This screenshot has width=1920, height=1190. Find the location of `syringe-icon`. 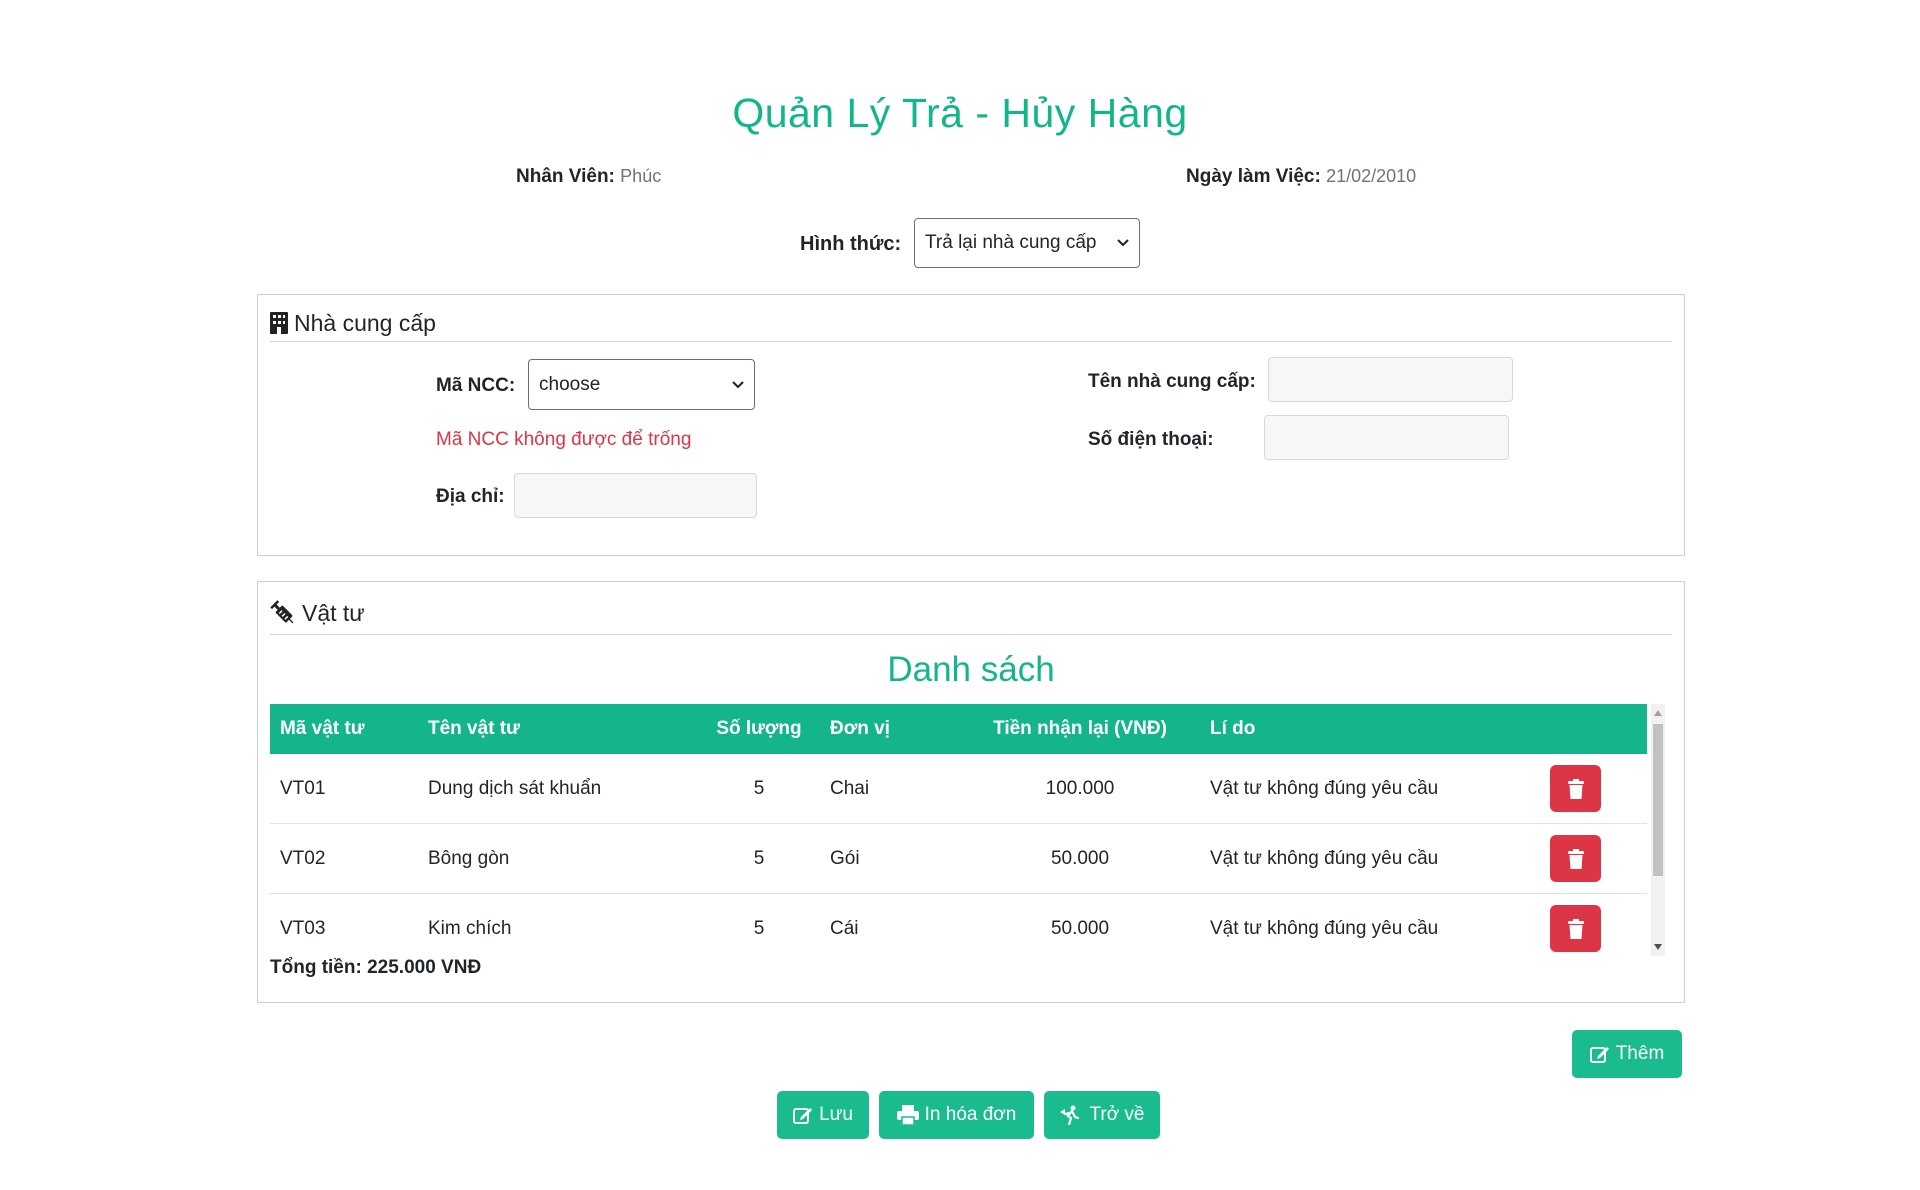

syringe-icon is located at coordinates (282, 612).